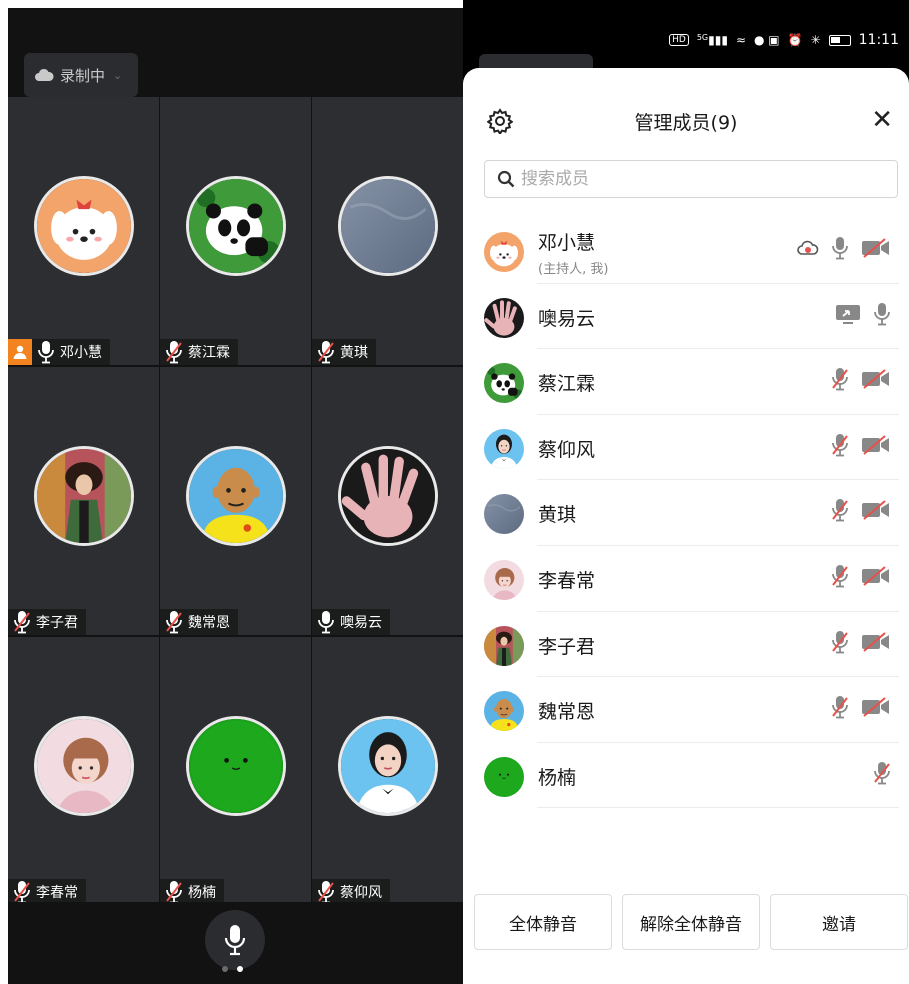 The width and height of the screenshot is (909, 984). What do you see at coordinates (83, 231) in the screenshot?
I see `video-tile: 邓小慧` at bounding box center [83, 231].